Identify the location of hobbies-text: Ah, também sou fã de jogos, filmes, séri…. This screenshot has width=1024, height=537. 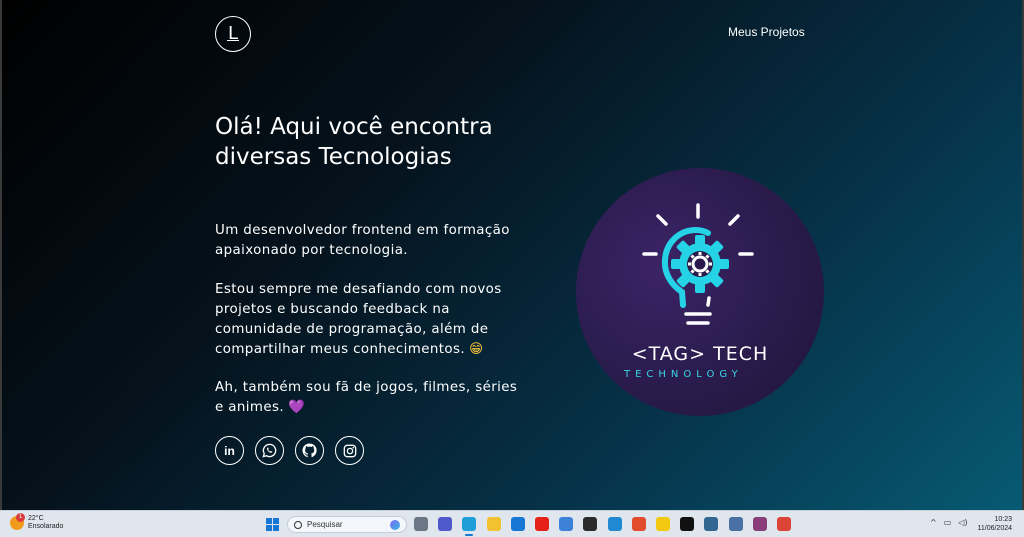
(366, 397).